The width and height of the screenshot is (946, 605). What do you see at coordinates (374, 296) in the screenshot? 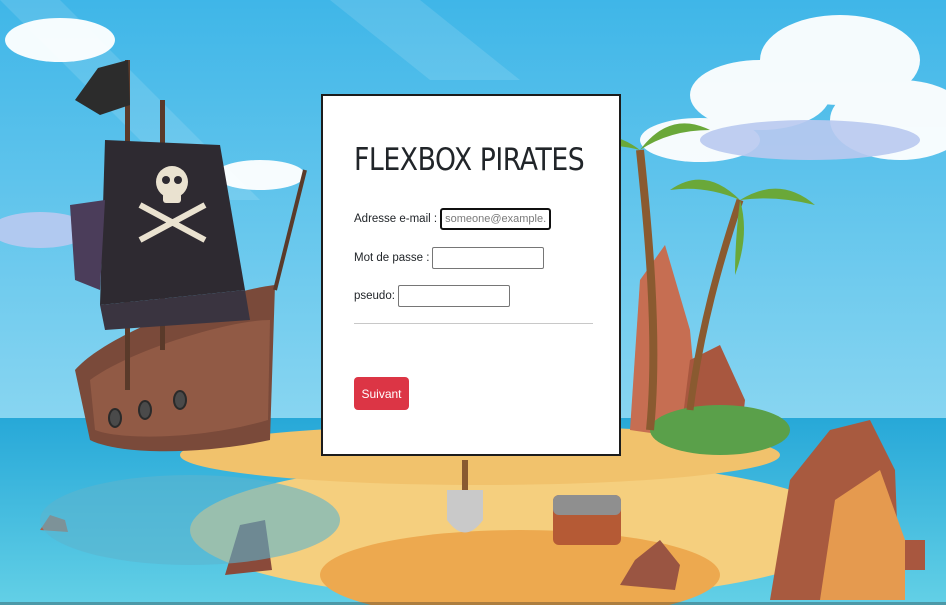
I see `pseudo-label: pseudo:` at bounding box center [374, 296].